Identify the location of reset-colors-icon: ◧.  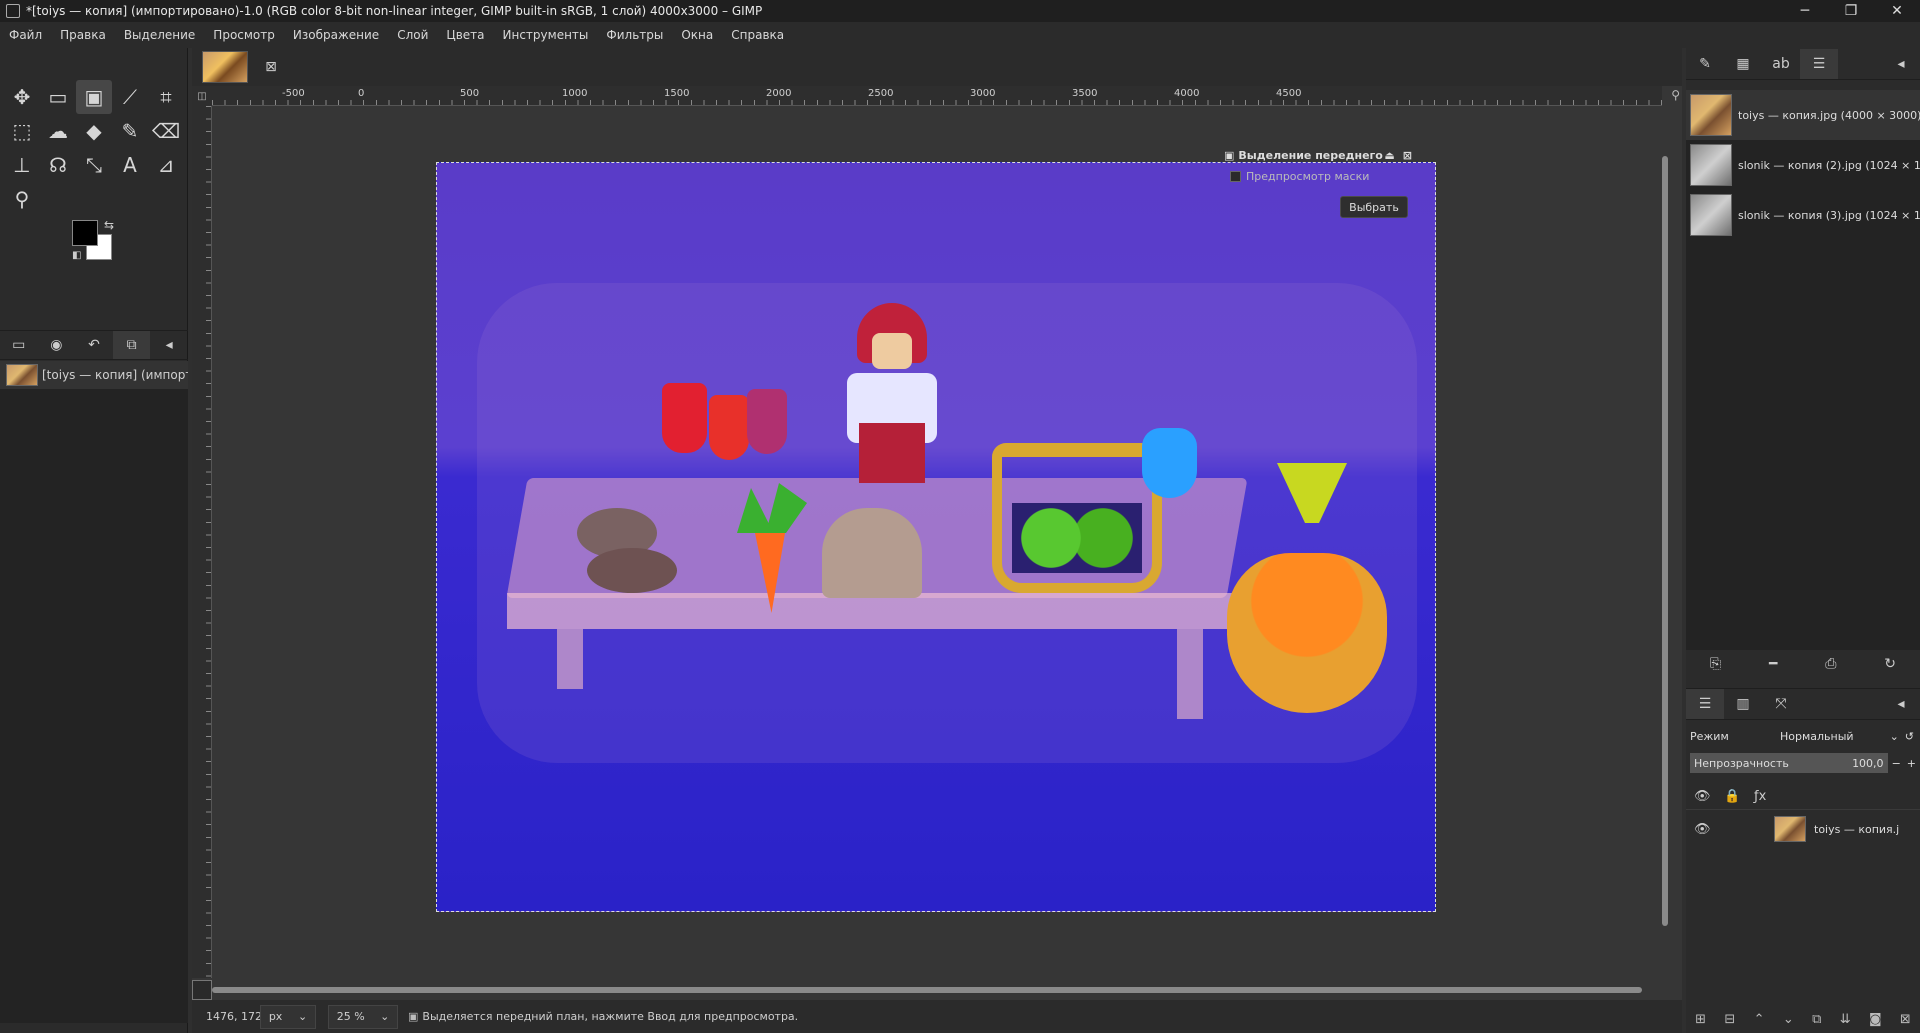
(76, 255).